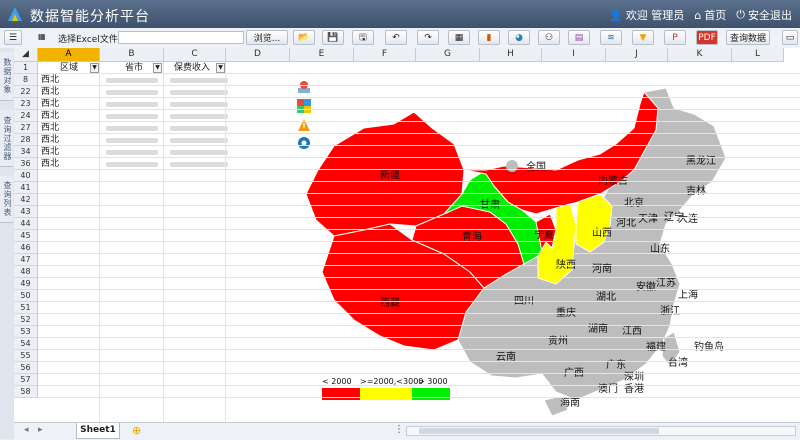 Image resolution: width=800 pixels, height=440 pixels. What do you see at coordinates (26, 248) in the screenshot?
I see `row-header: 46` at bounding box center [26, 248].